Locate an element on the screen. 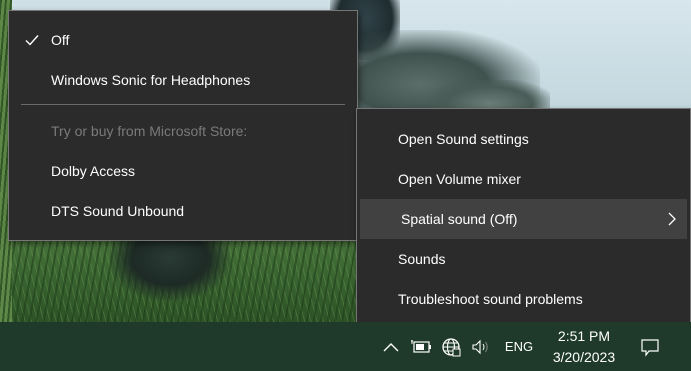  action-center-button is located at coordinates (650, 346).